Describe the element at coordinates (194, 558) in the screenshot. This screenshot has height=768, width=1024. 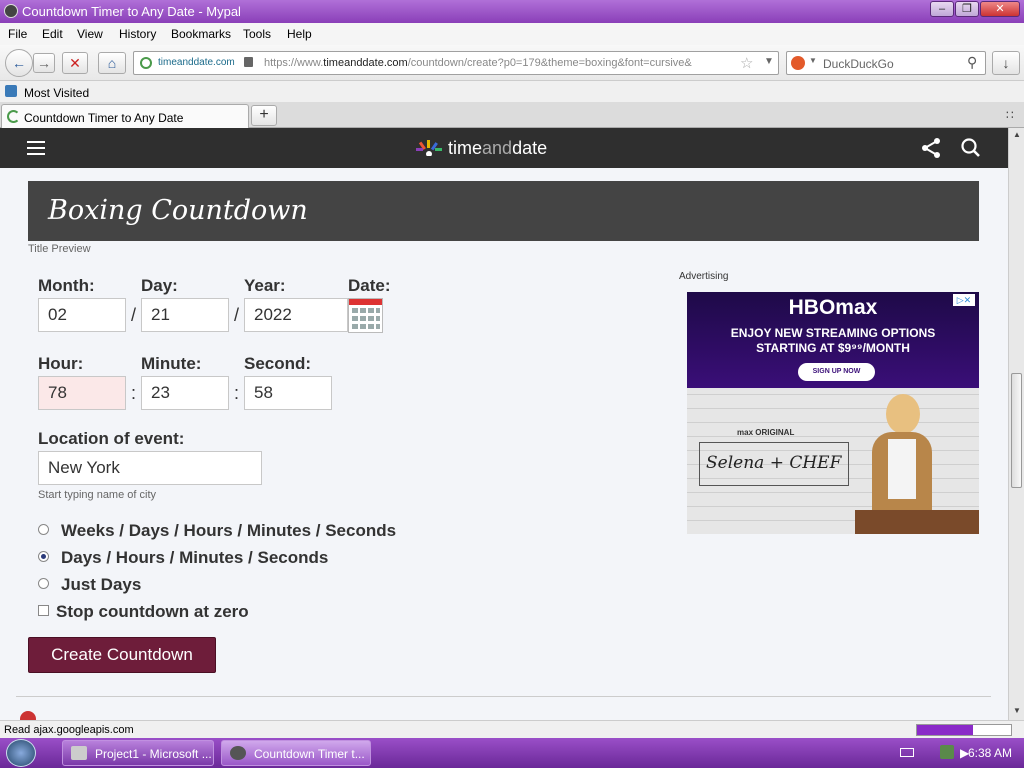
I see `option-days-hours-label: Days / Hours / Minutes / Seconds` at that location.